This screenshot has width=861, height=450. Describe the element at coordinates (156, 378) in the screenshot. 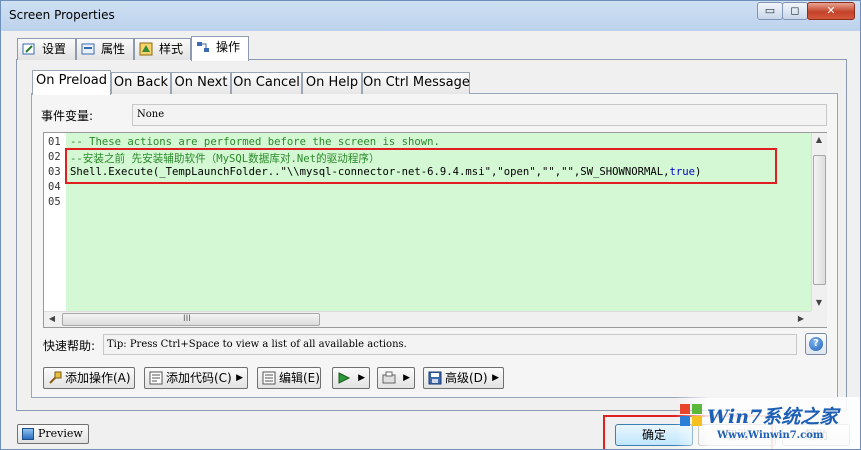

I see `add-code-icon` at that location.